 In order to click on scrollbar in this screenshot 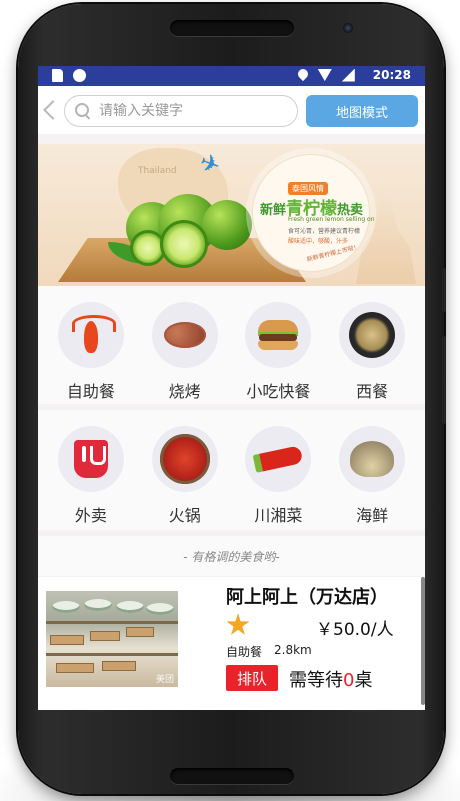, I will do `click(423, 641)`.